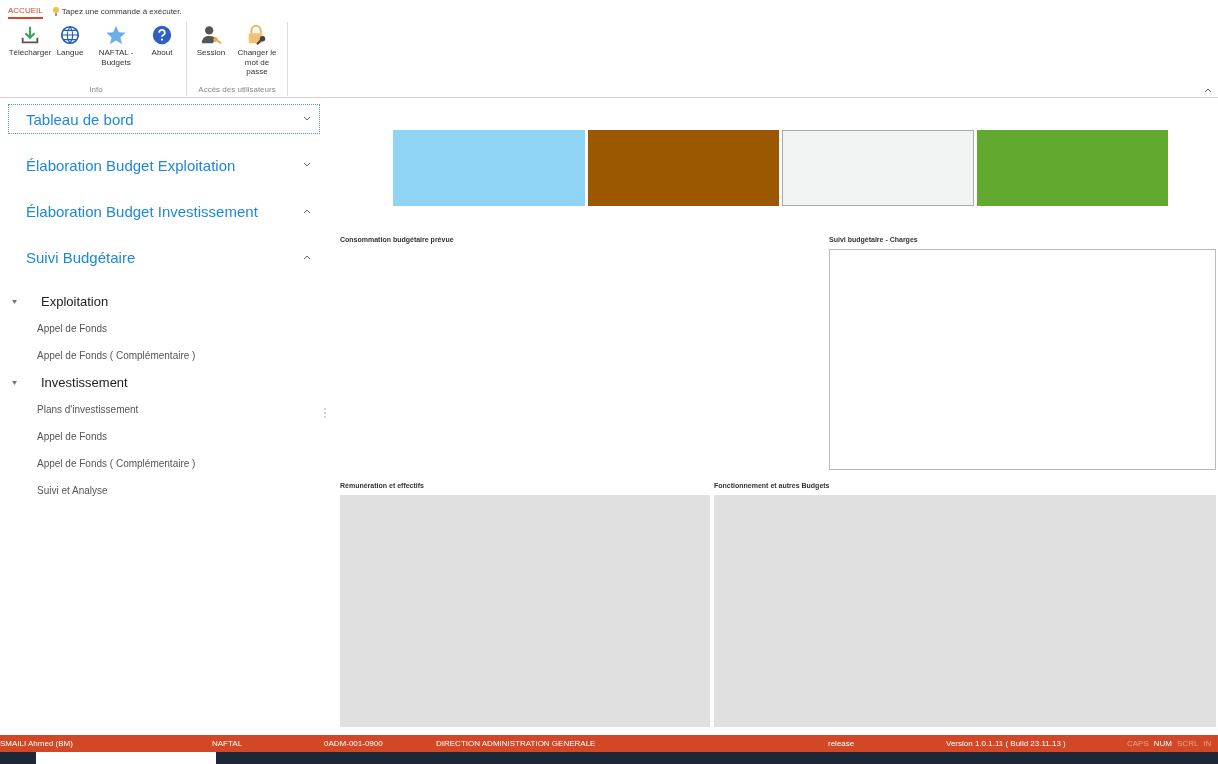 The height and width of the screenshot is (764, 1218). Describe the element at coordinates (126, 758) in the screenshot. I see `taskbar-search-field` at that location.